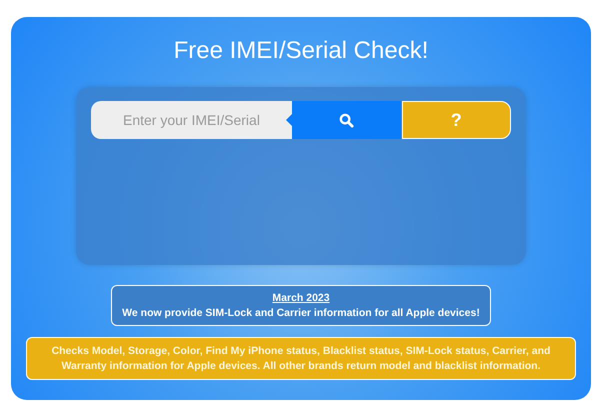 The image size is (603, 416). I want to click on search-button, so click(346, 120).